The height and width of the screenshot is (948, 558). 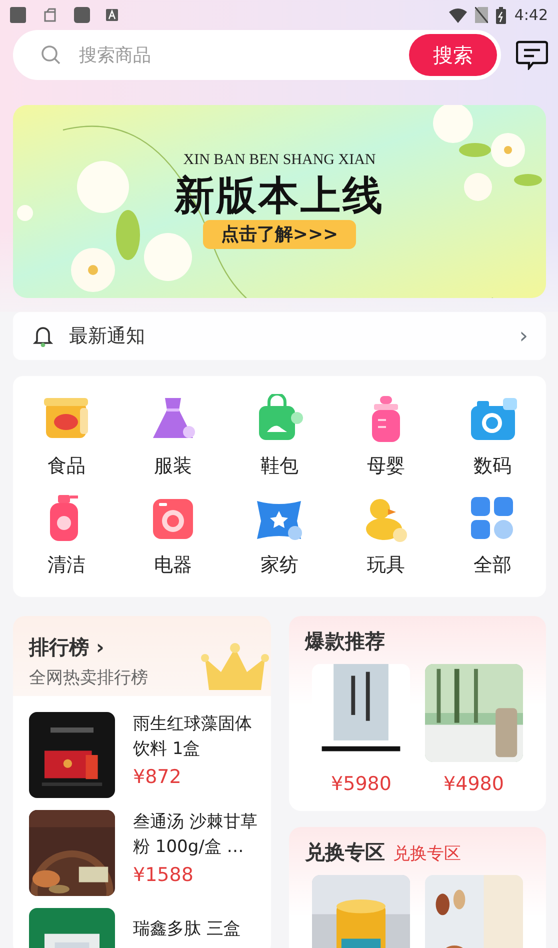 What do you see at coordinates (386, 437) in the screenshot?
I see `category-item: 母婴` at bounding box center [386, 437].